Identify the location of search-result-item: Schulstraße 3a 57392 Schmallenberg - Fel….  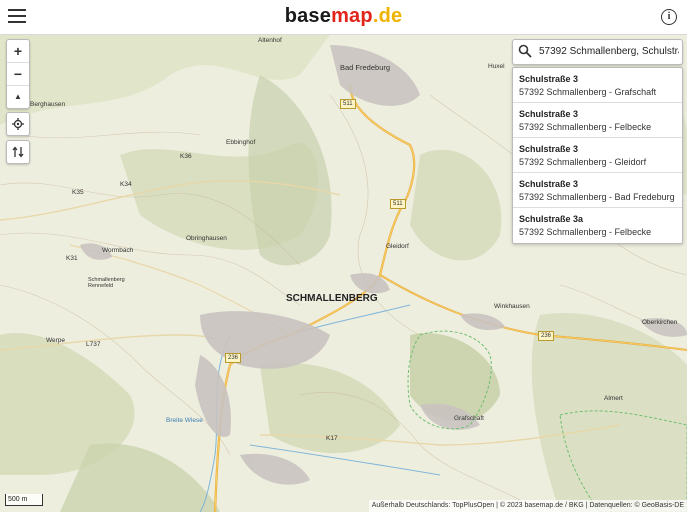
(597, 225).